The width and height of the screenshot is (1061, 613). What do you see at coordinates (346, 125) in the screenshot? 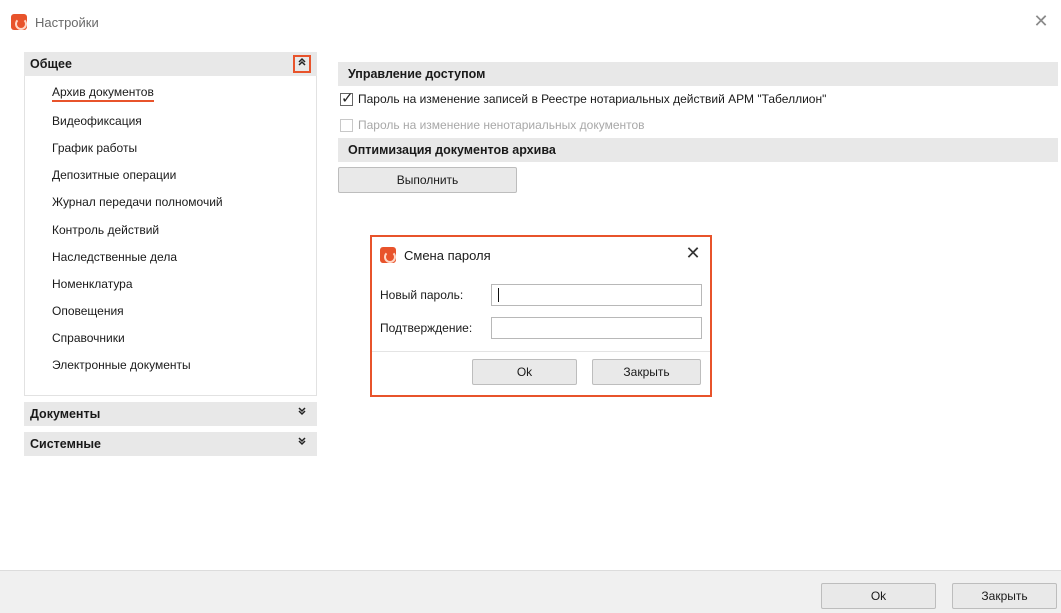
I see `non-notarial-password-checkbox` at bounding box center [346, 125].